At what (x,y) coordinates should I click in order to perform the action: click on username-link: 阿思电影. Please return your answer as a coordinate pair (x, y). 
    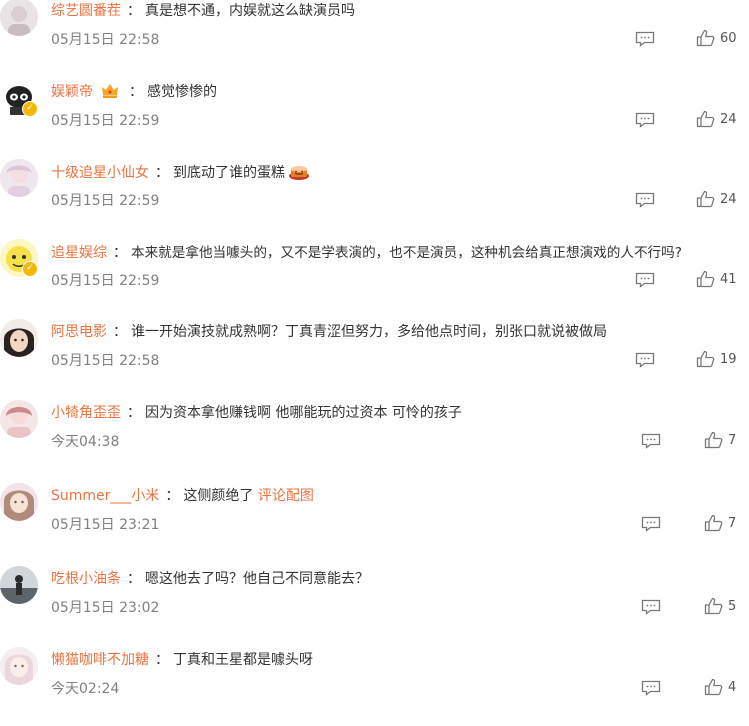
    Looking at the image, I should click on (79, 332).